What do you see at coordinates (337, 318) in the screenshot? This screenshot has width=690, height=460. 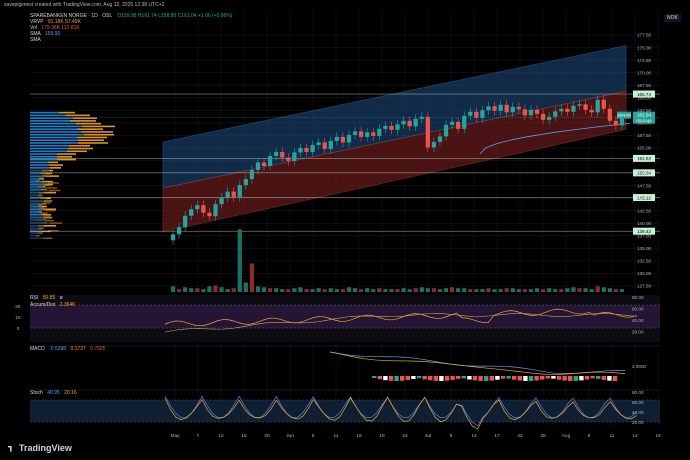 I see `rsi-pane: 80.00 60.00 40.00 20.00 2K 1K 0` at bounding box center [337, 318].